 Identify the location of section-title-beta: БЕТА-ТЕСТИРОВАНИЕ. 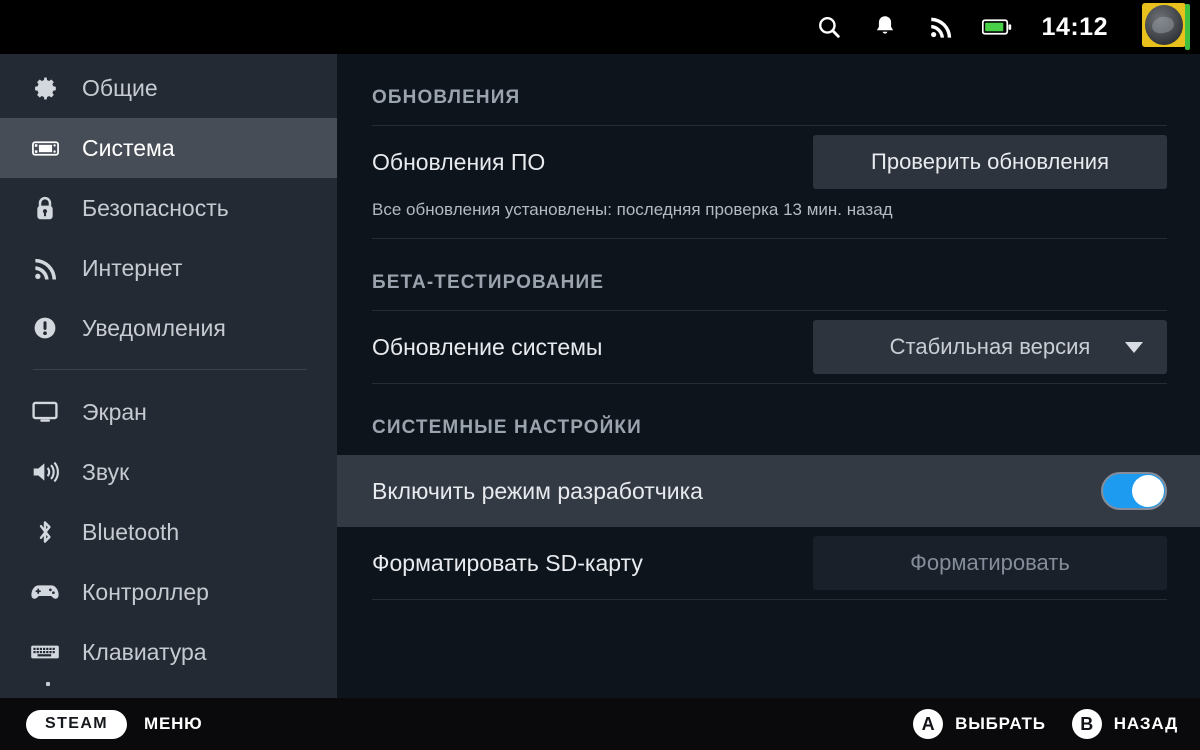
(488, 282).